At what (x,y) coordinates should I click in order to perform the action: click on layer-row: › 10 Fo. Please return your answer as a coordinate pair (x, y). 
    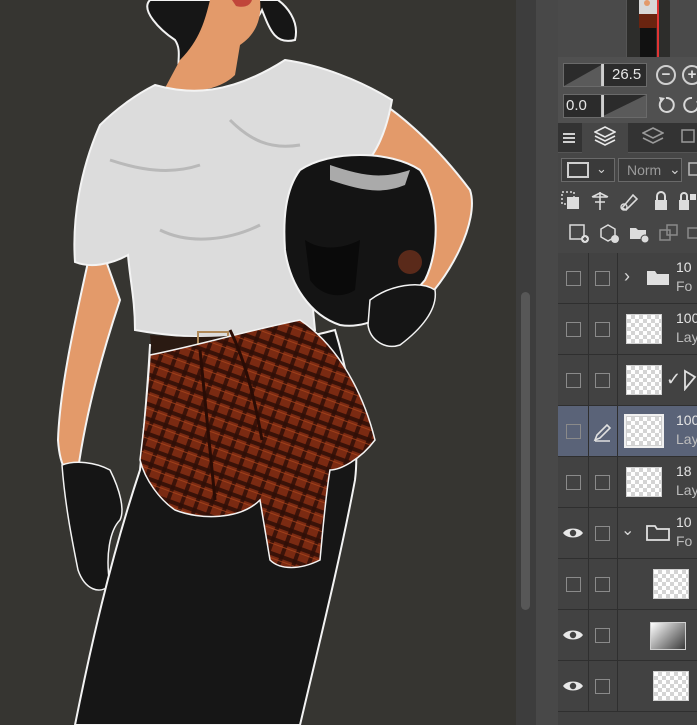
    Looking at the image, I should click on (627, 278).